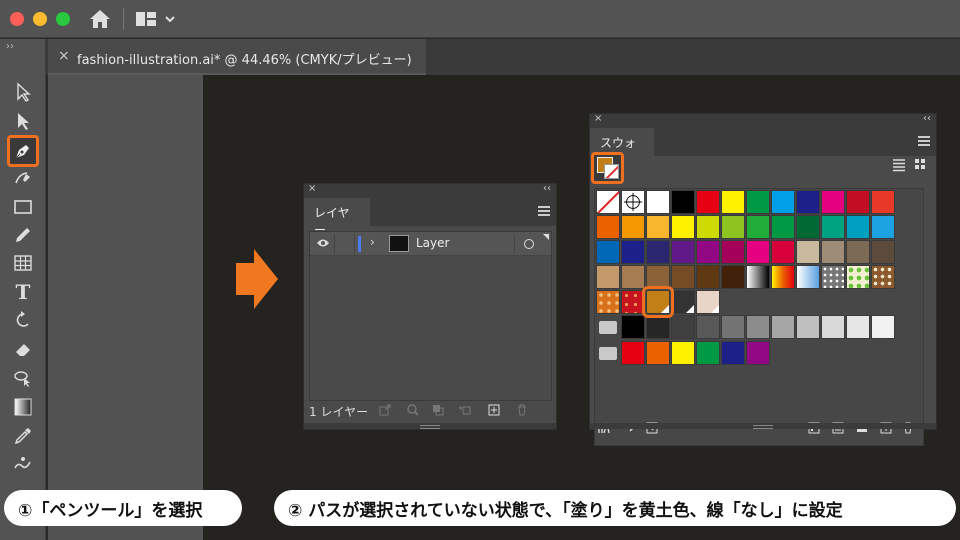 This screenshot has width=960, height=540. What do you see at coordinates (10, 46) in the screenshot?
I see `collapse-toolbar-icon: ››` at bounding box center [10, 46].